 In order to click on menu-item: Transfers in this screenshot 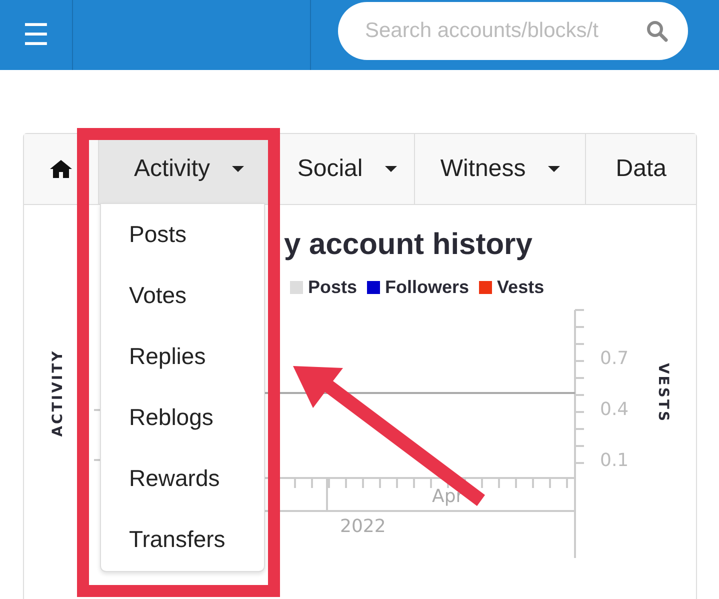, I will do `click(182, 539)`.